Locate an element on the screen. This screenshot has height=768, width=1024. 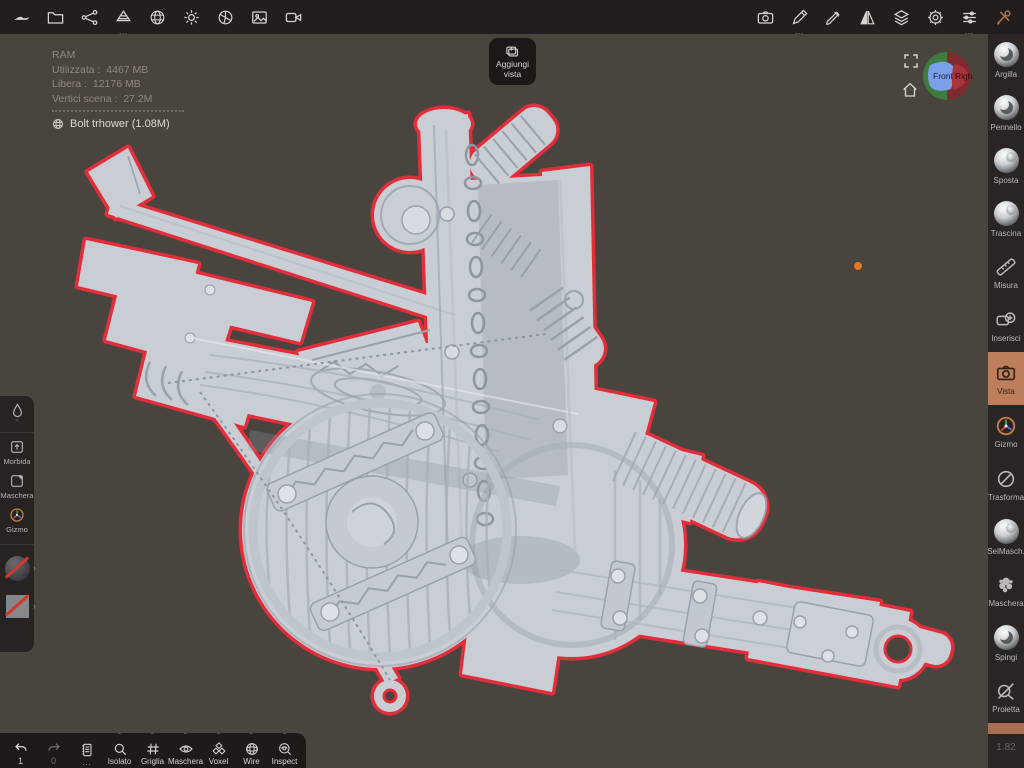
inspect-eye-magnifier-icon is located at coordinates (284, 749).